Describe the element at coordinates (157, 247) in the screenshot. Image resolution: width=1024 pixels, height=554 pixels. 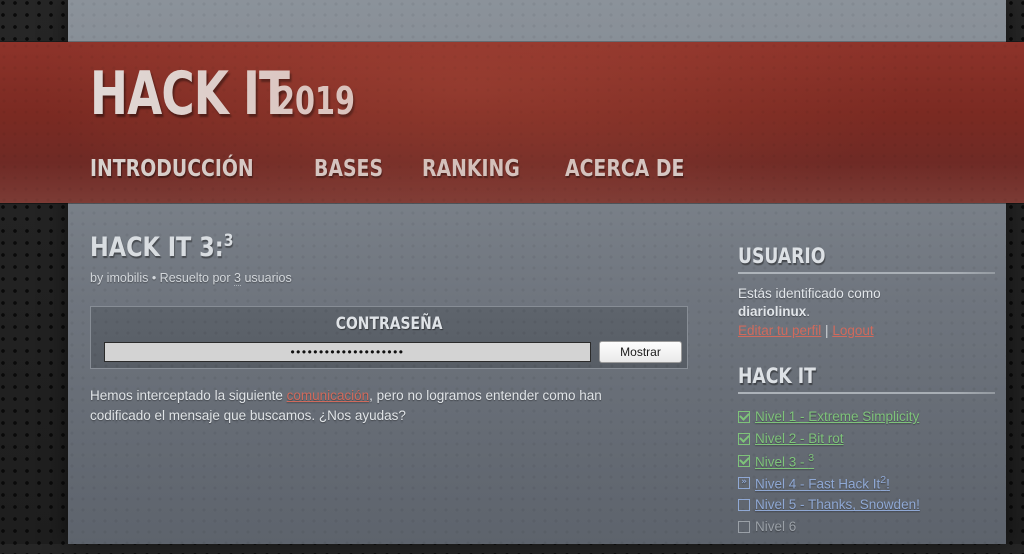
I see `page-title-text: HACK IT 3:` at that location.